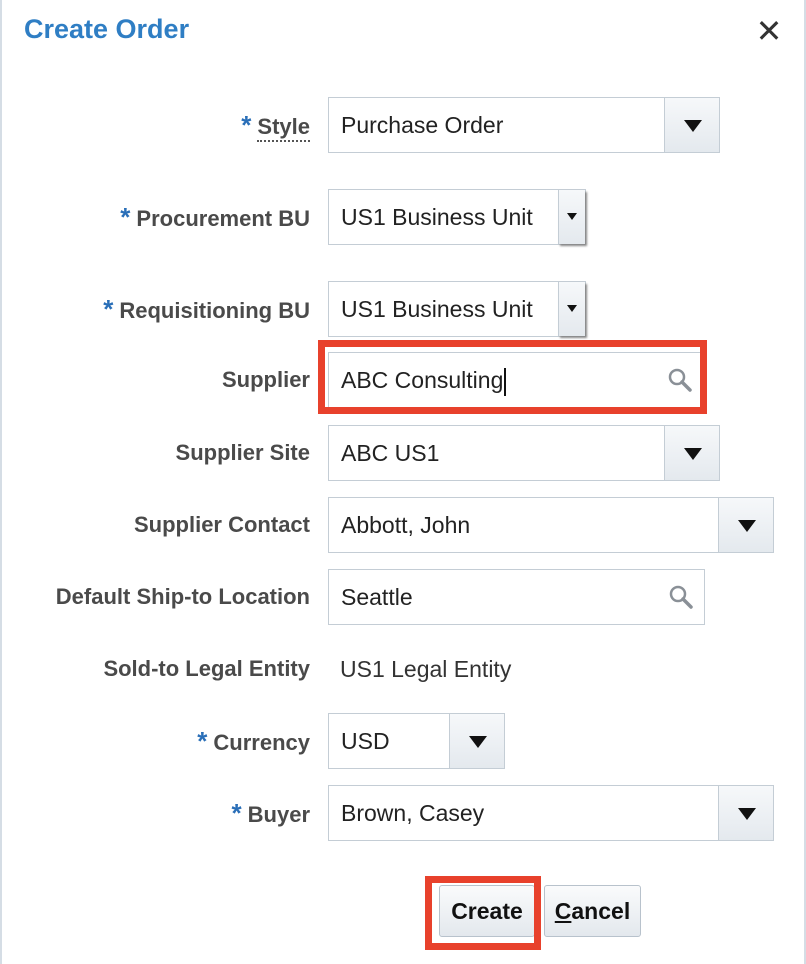  I want to click on sold-to-value: US1 Legal Entity, so click(426, 669).